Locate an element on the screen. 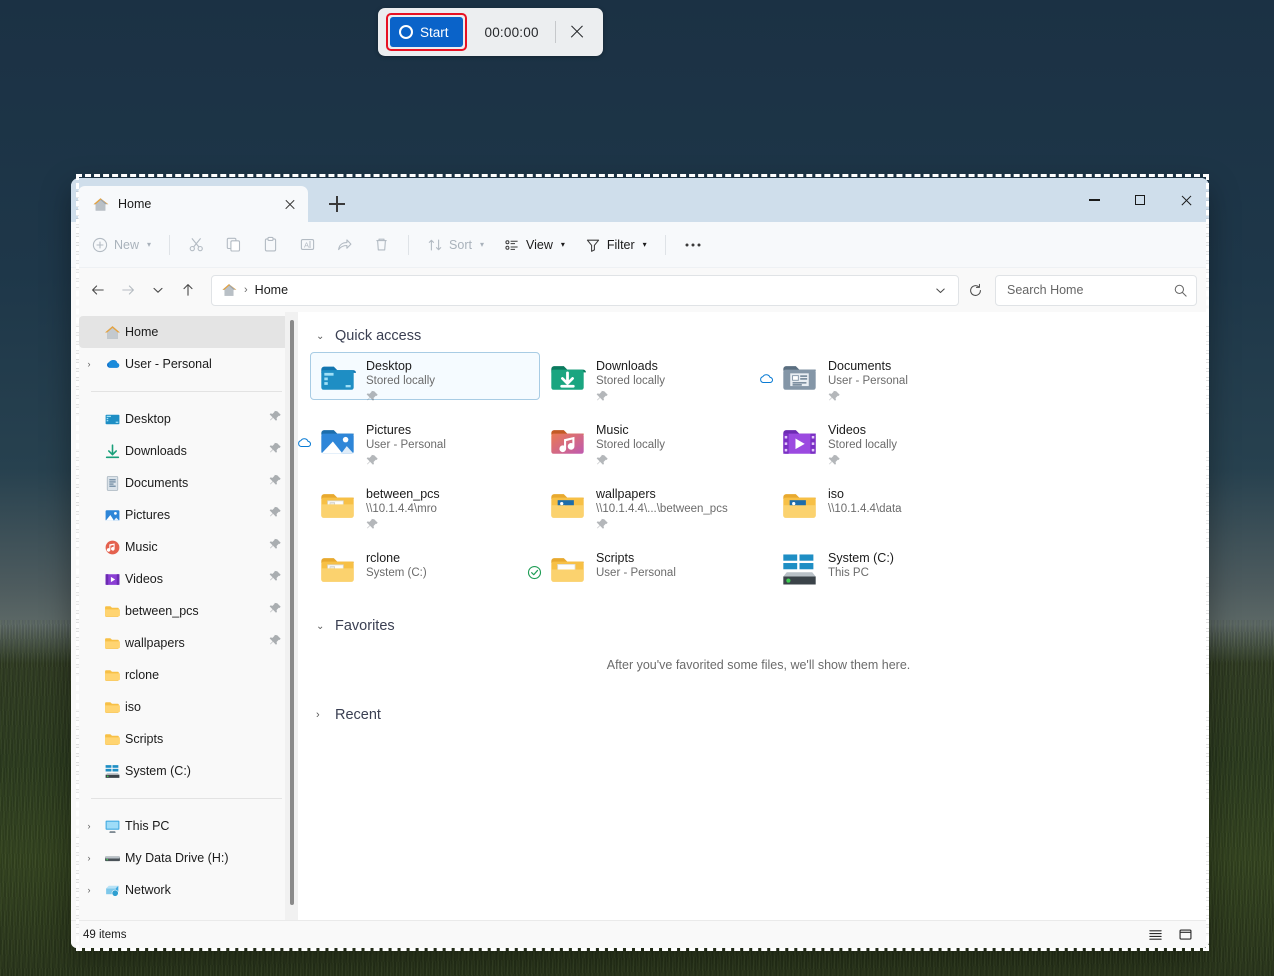 This screenshot has width=1274, height=976. minimize-button is located at coordinates (1094, 200).